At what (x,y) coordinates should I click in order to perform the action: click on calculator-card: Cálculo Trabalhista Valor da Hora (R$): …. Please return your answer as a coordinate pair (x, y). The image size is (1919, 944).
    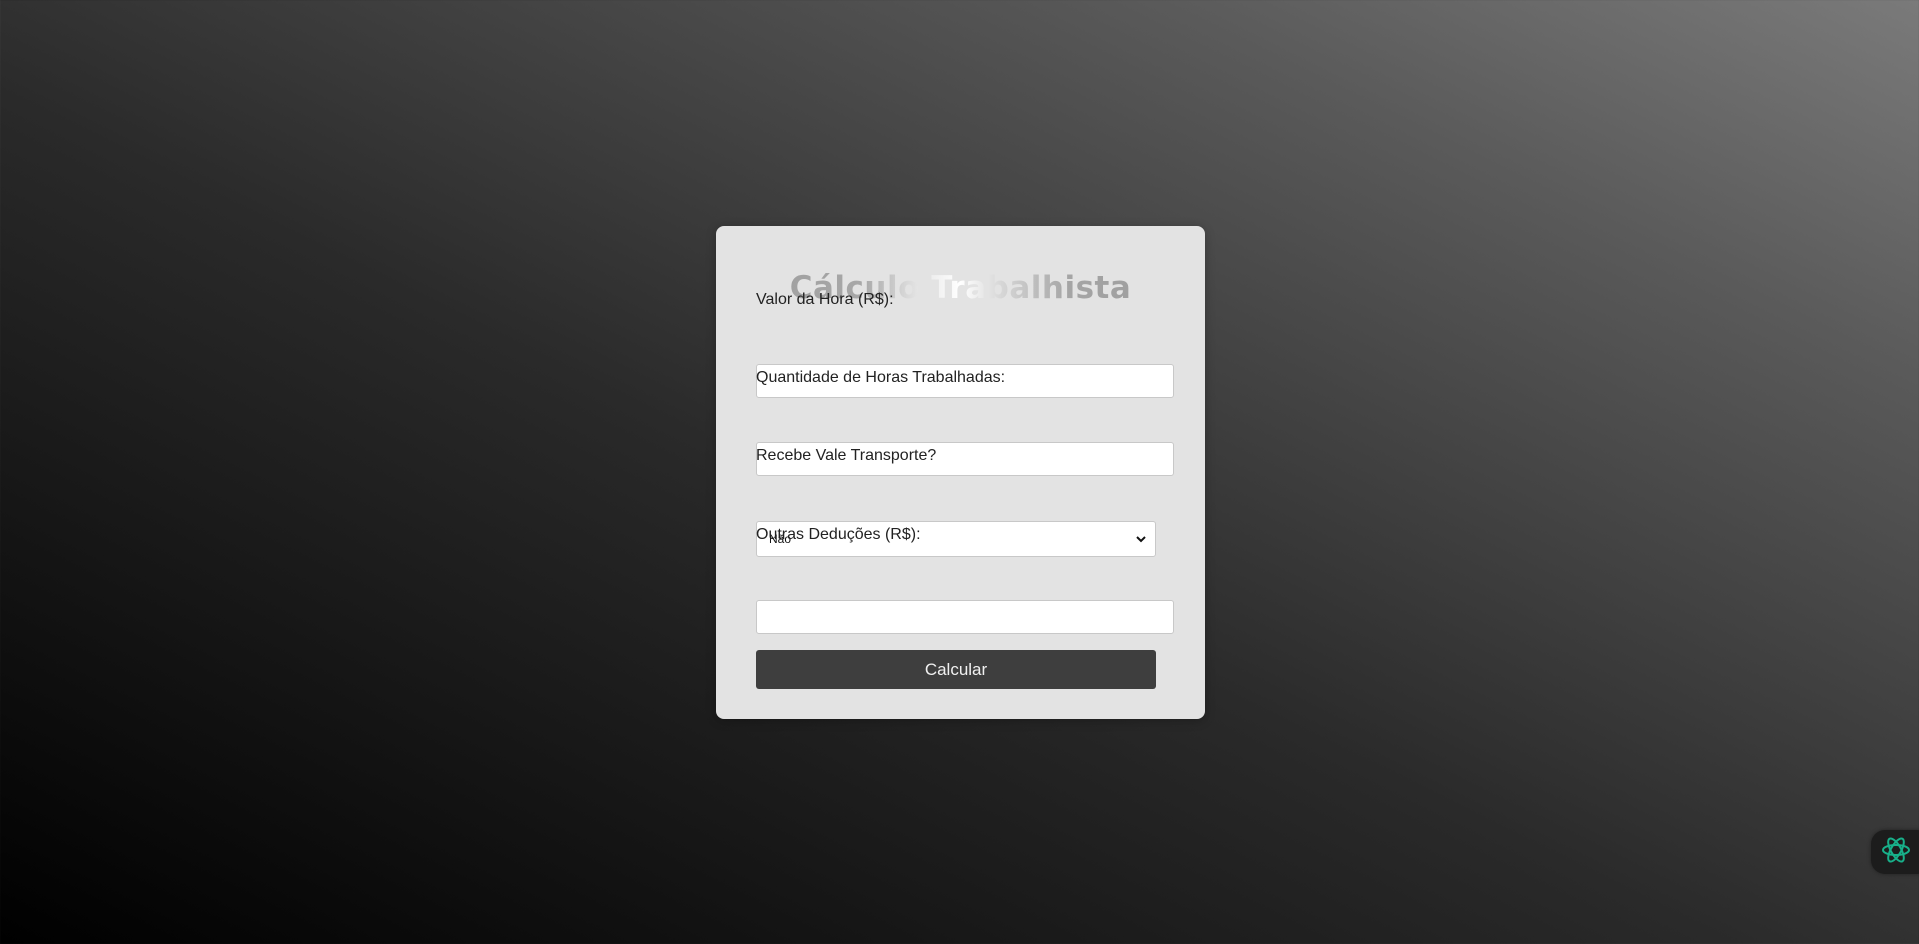
    Looking at the image, I should click on (960, 472).